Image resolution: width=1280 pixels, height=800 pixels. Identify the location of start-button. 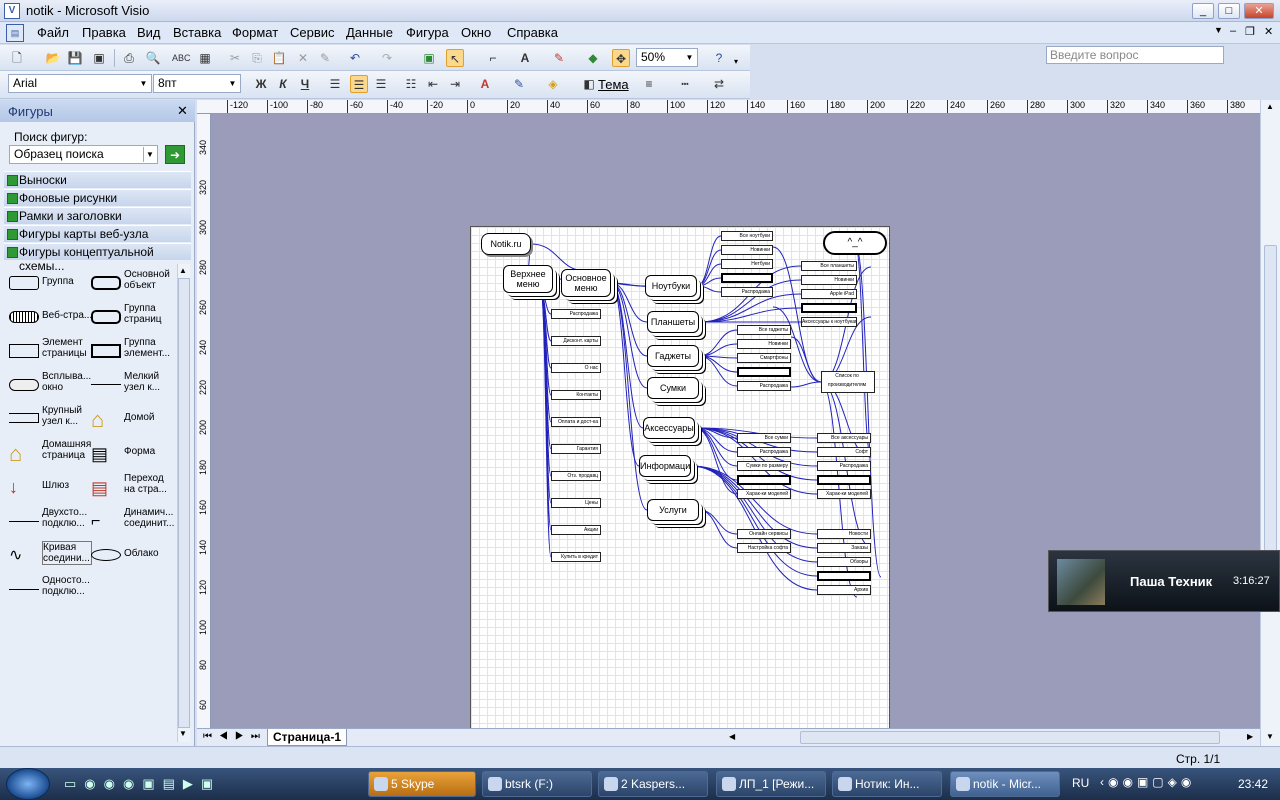
(28, 784).